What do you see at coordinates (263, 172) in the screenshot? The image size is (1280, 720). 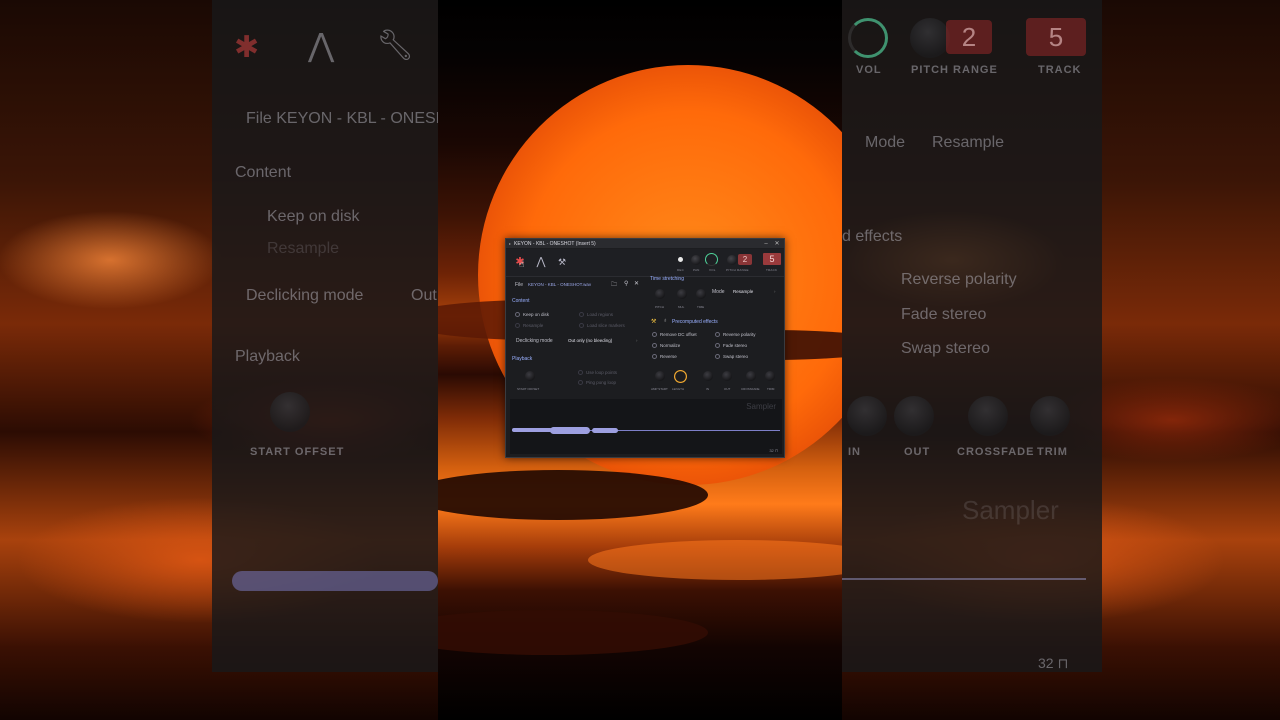 I see `ghost-content-title: Content` at bounding box center [263, 172].